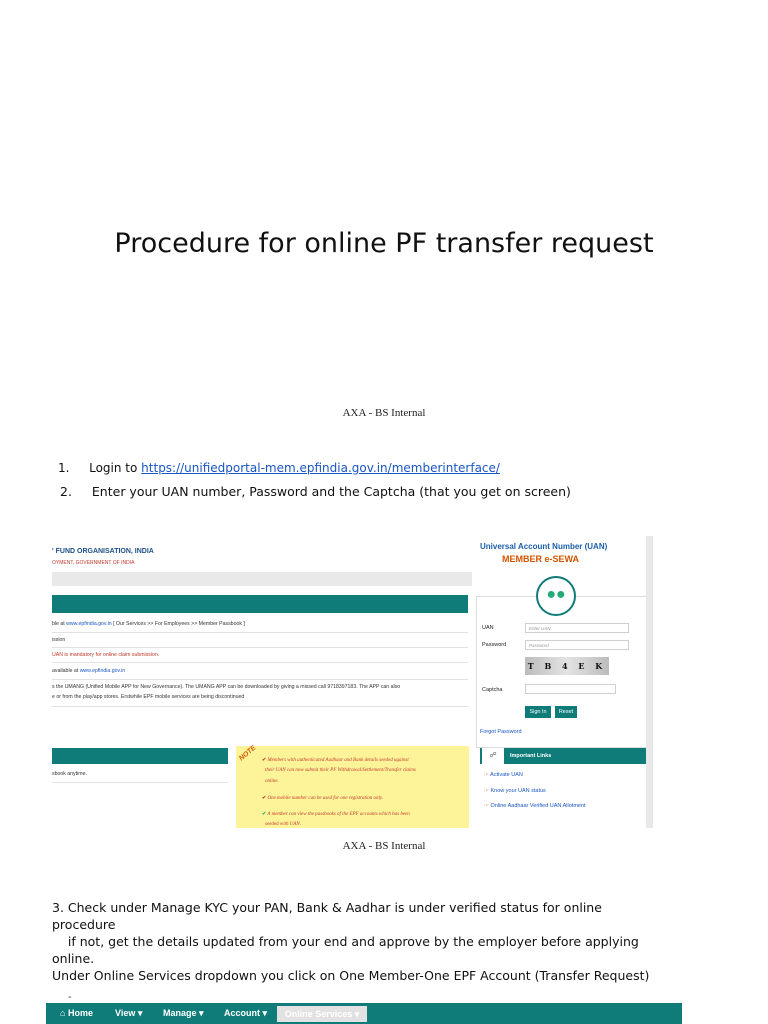 This screenshot has width=768, height=1024. Describe the element at coordinates (544, 546) in the screenshot. I see `portal-title: Universal Account Number (UAN)` at that location.